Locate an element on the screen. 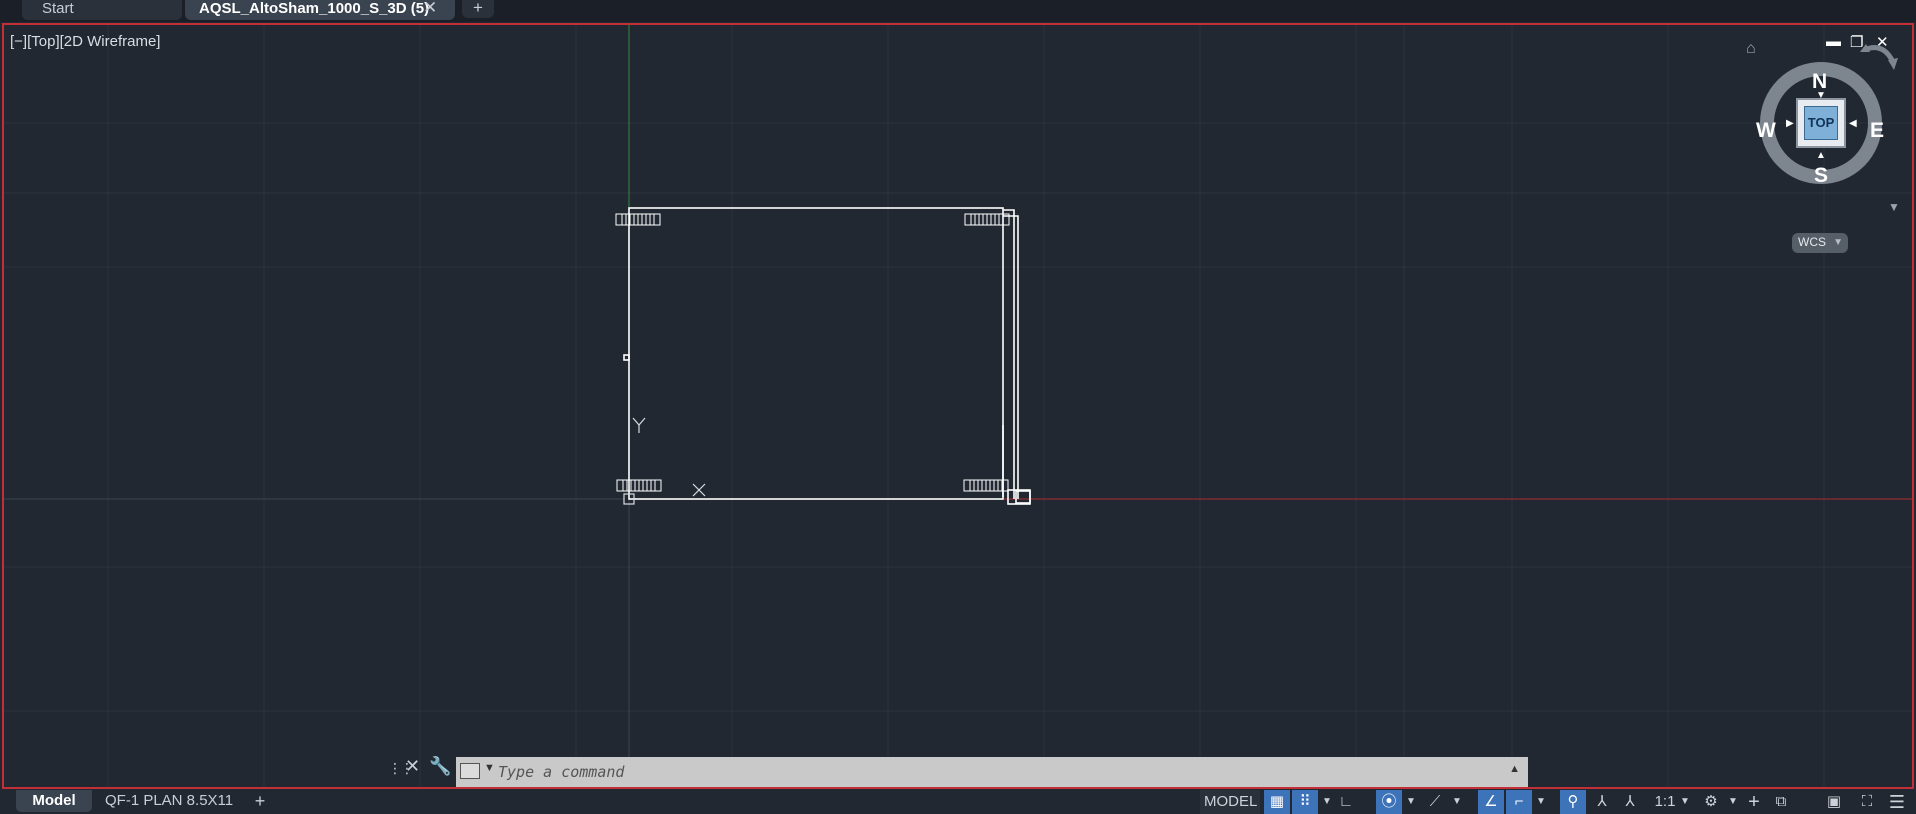 This screenshot has height=814, width=1916. cabinet-outline is located at coordinates (816, 353).